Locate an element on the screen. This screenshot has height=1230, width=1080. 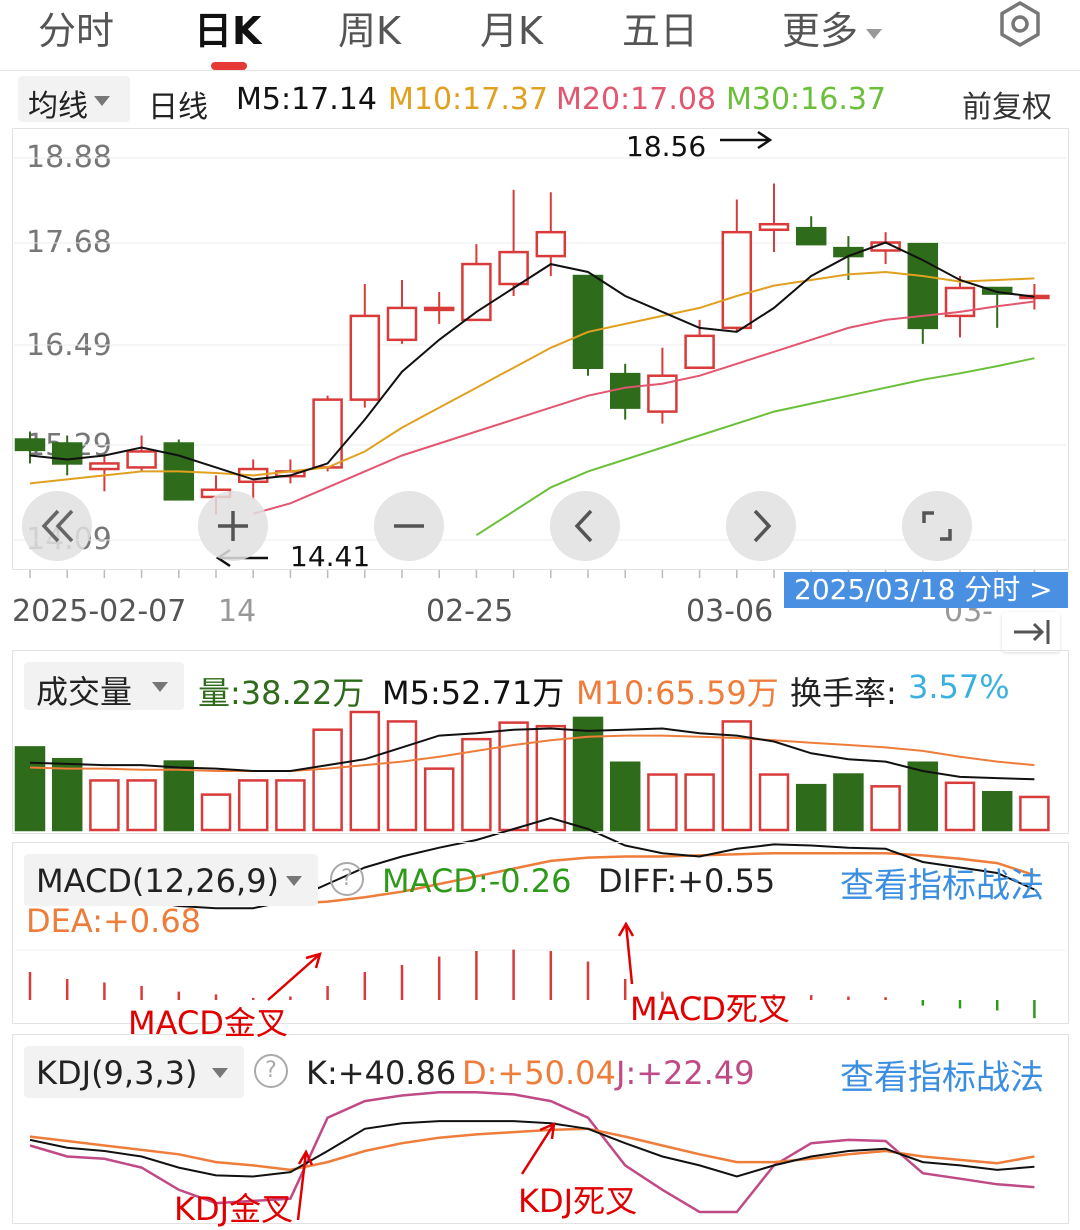
chevron-right-icon is located at coordinates (762, 526).